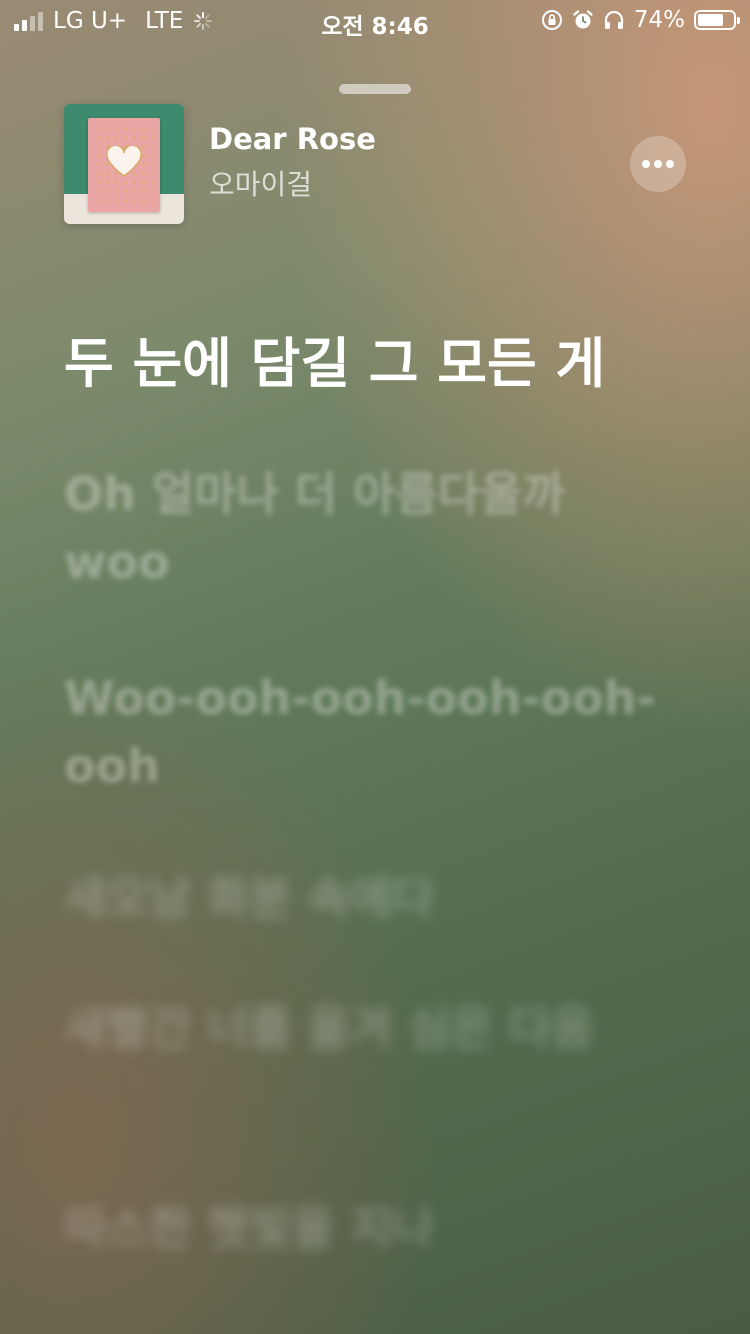 The image size is (750, 1334). What do you see at coordinates (369, 898) in the screenshot?
I see `lyric-line: 새오남 화분 속에다` at bounding box center [369, 898].